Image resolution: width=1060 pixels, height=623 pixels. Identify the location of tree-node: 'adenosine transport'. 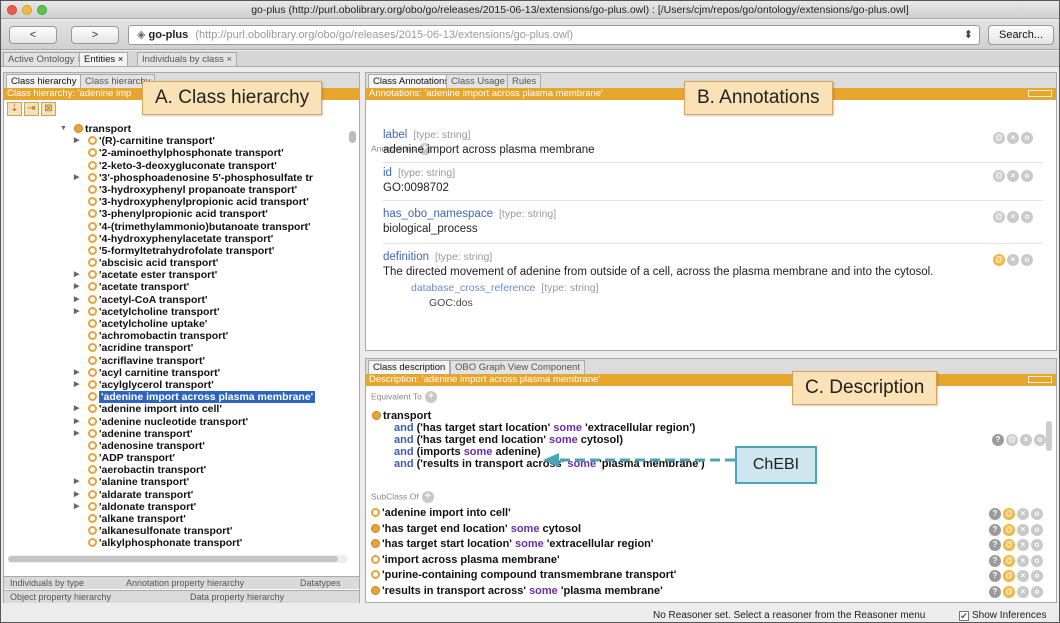
(176, 446).